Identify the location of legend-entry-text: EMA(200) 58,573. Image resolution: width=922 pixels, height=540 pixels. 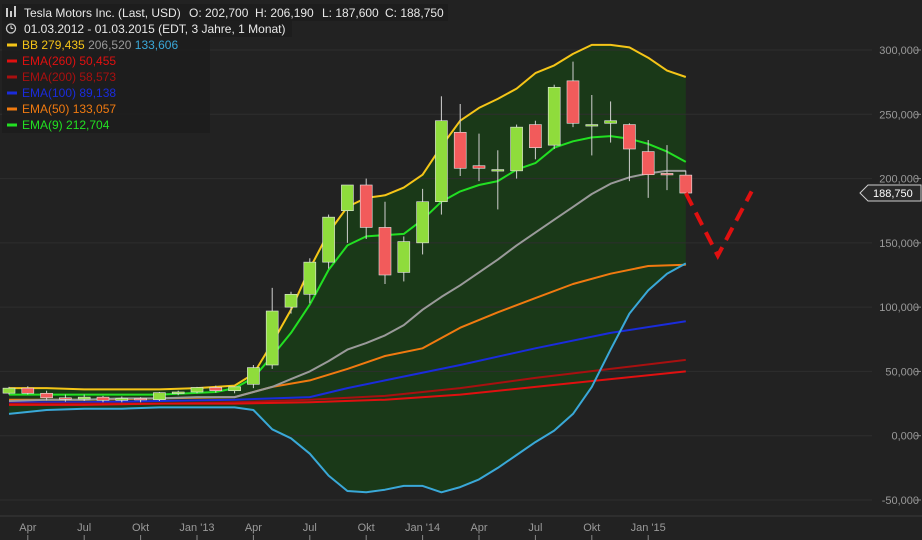
(69, 77).